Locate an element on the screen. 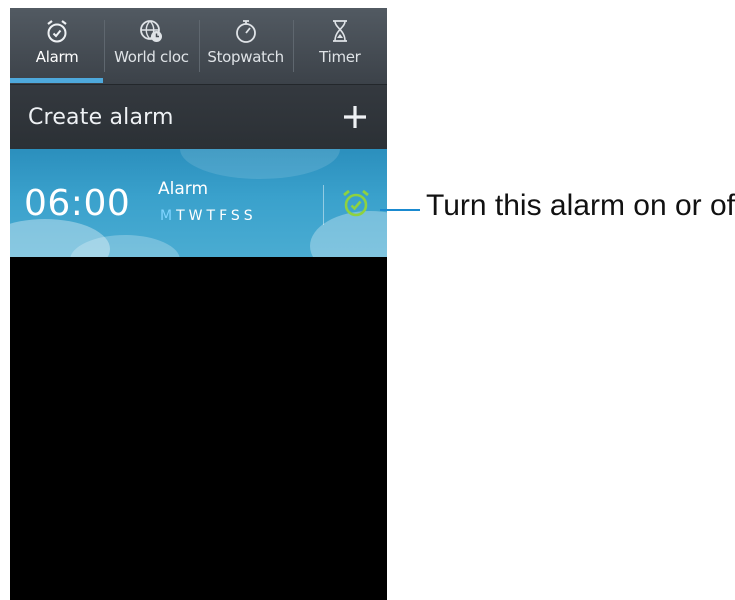 This screenshot has height=600, width=735. tab-timer: Timer is located at coordinates (339, 46).